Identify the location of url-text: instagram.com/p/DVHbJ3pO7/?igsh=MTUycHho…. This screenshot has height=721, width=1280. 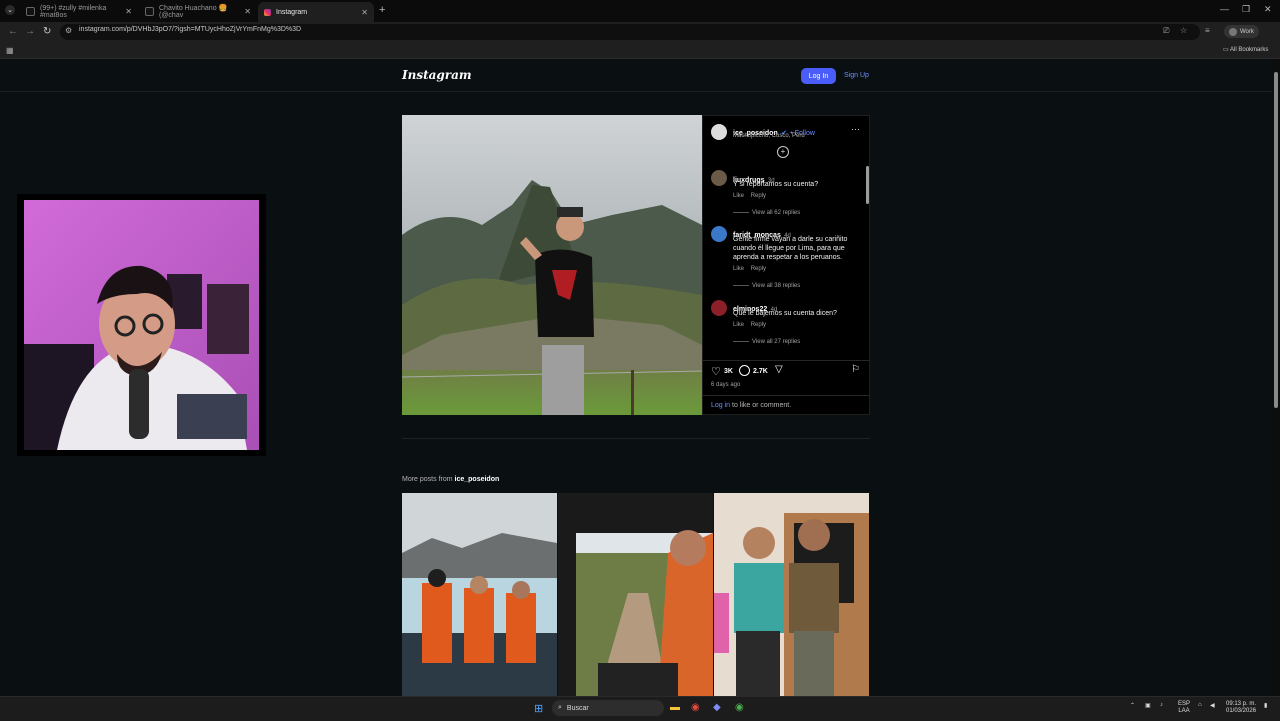
(190, 29).